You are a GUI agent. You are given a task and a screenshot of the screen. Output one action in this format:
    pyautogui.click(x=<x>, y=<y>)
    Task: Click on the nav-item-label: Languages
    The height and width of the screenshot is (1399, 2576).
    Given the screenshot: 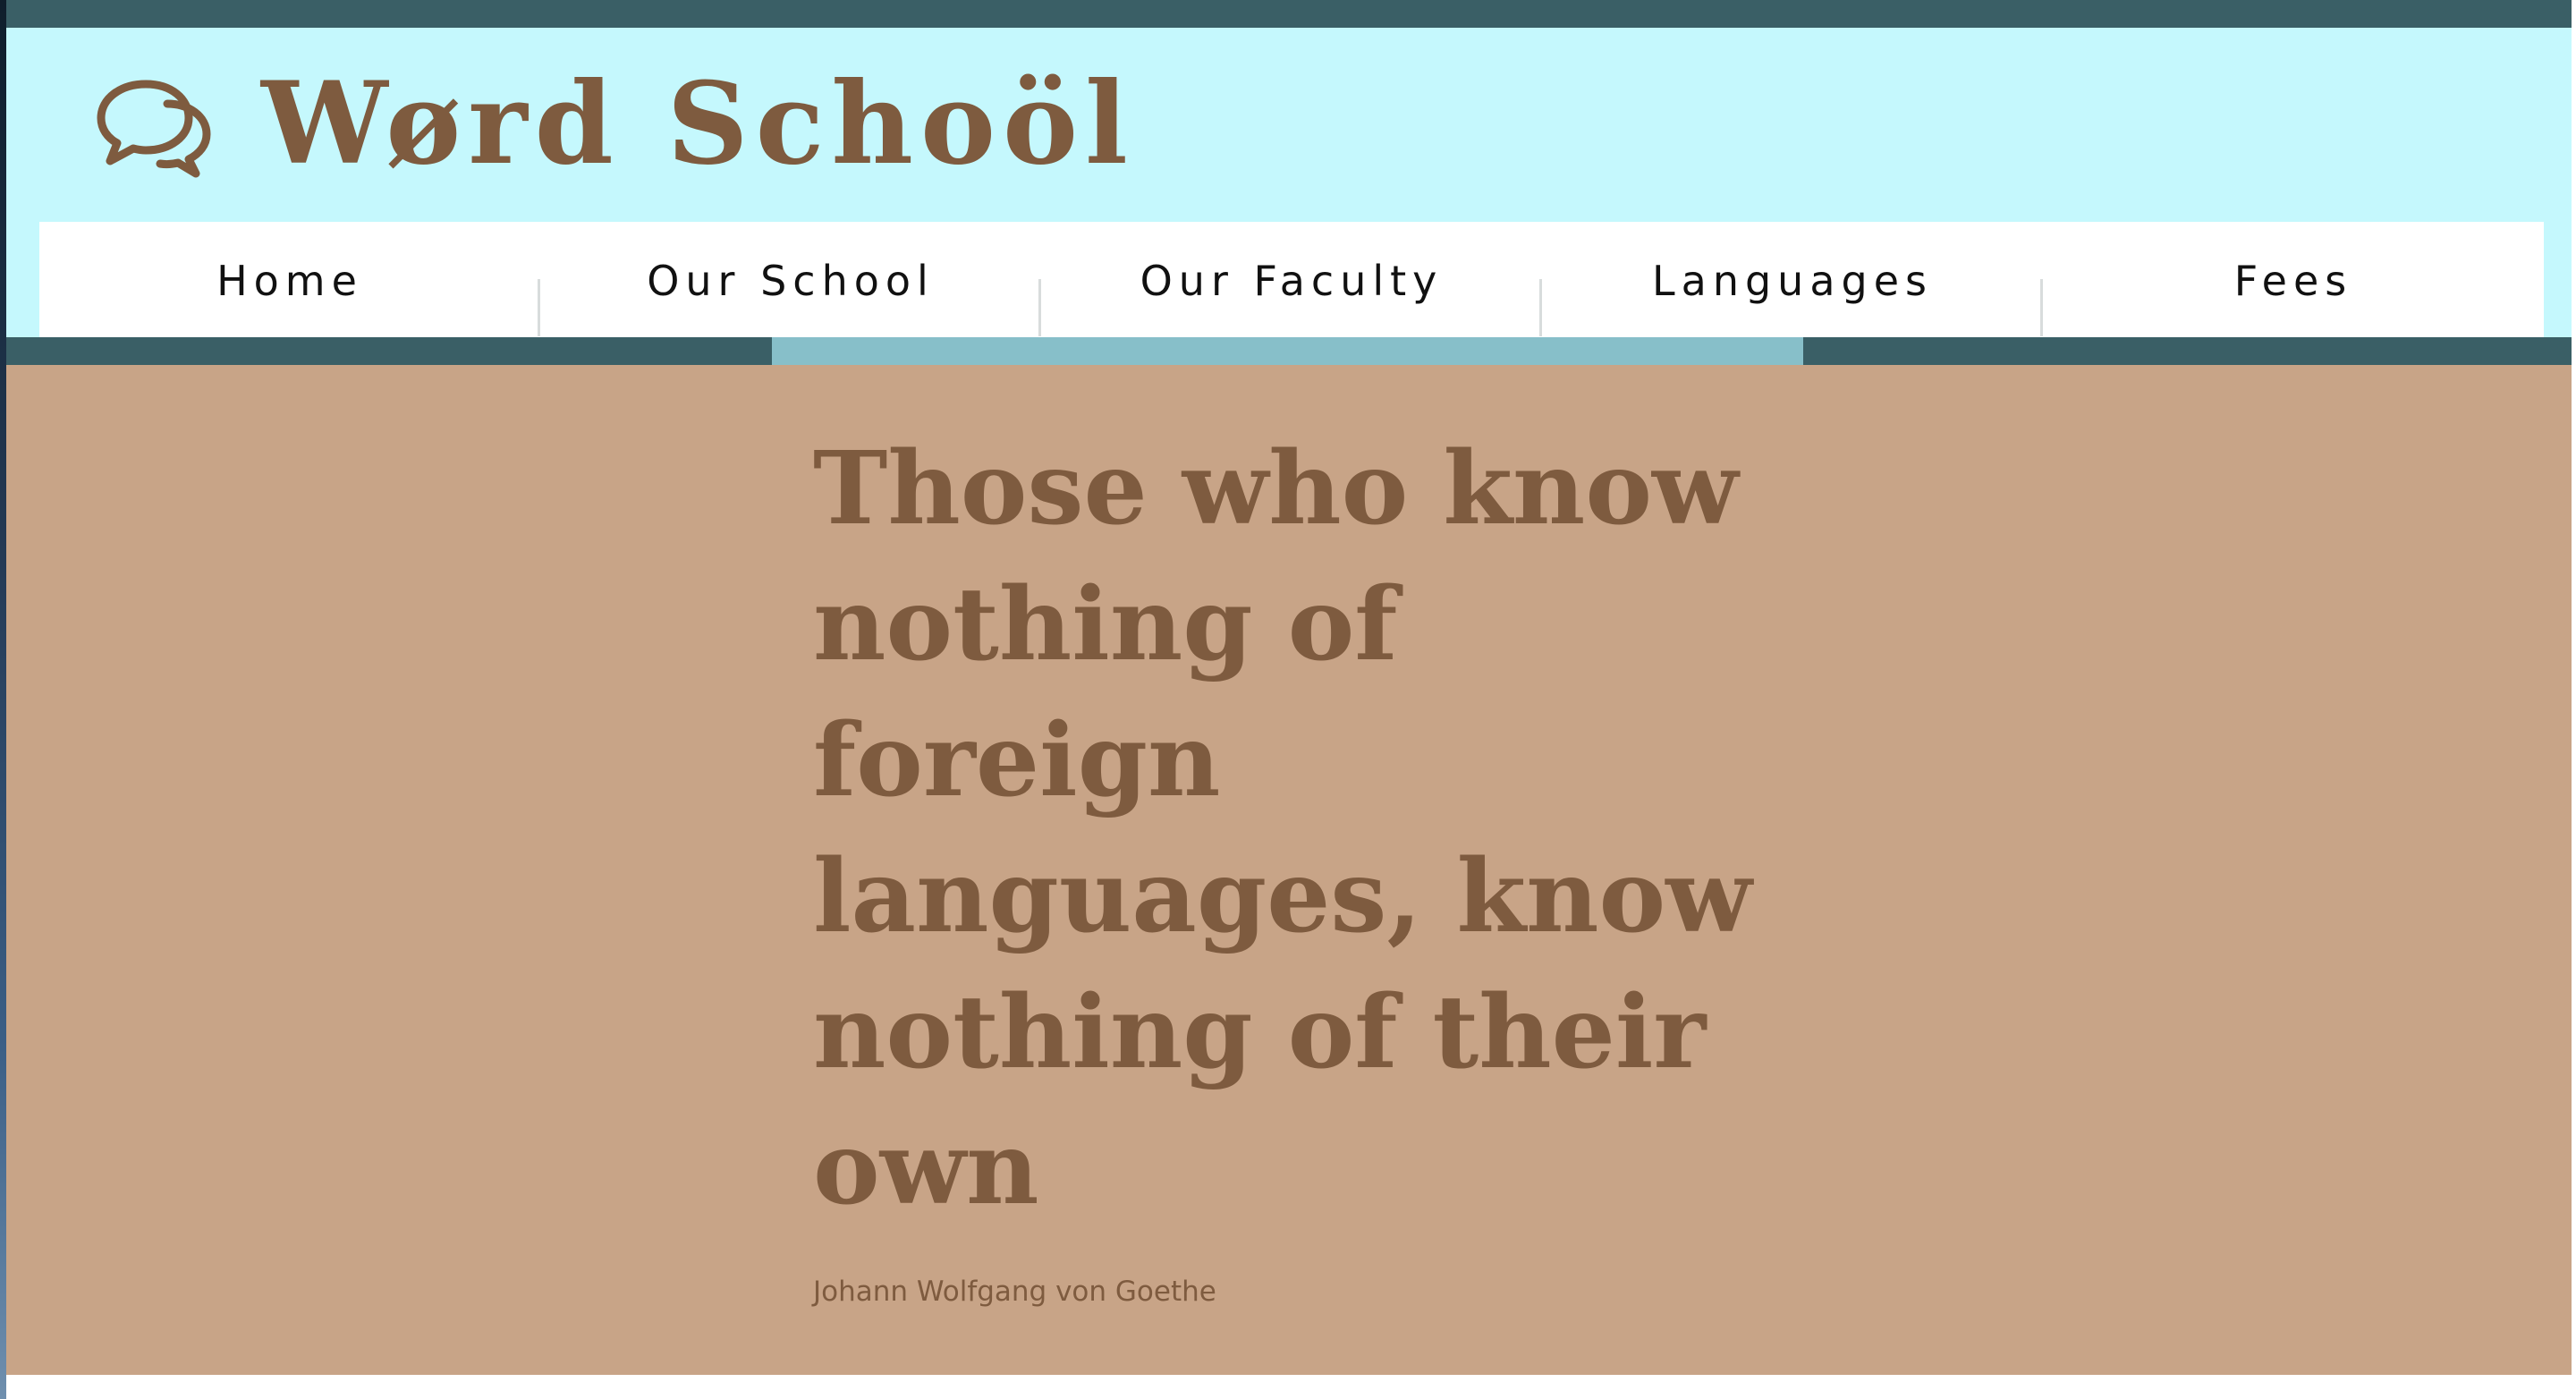 What is the action you would take?
    pyautogui.click(x=1792, y=281)
    